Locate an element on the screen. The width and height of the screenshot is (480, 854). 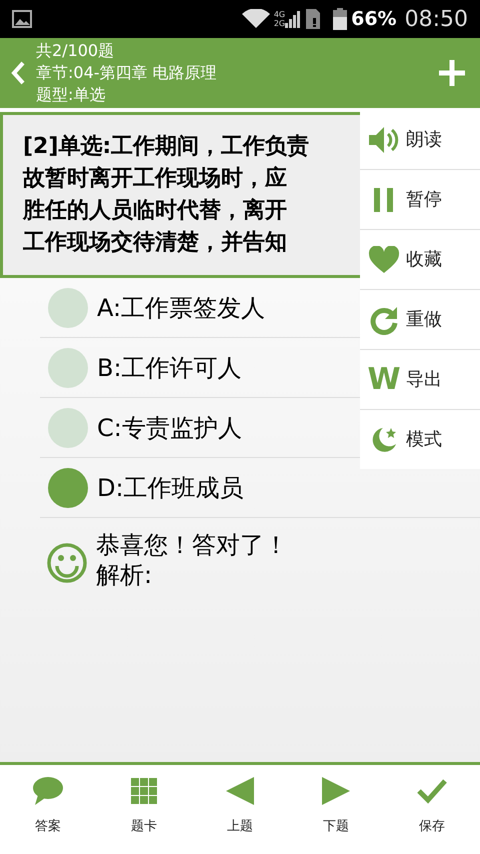
nav-button: 保存 is located at coordinates (432, 809).